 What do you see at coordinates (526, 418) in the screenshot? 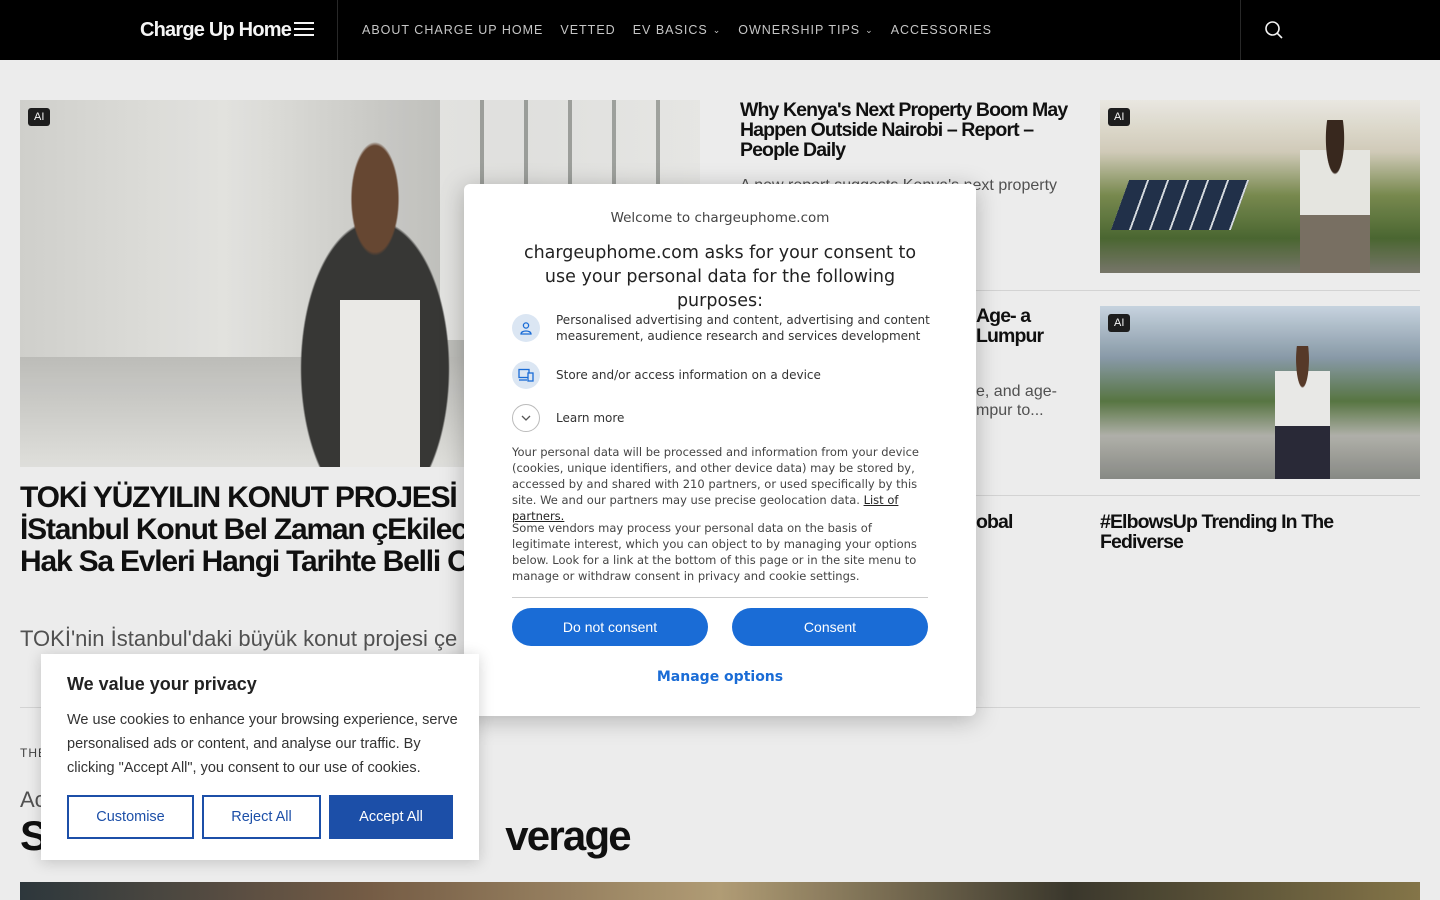
I see `chevron-down-icon` at bounding box center [526, 418].